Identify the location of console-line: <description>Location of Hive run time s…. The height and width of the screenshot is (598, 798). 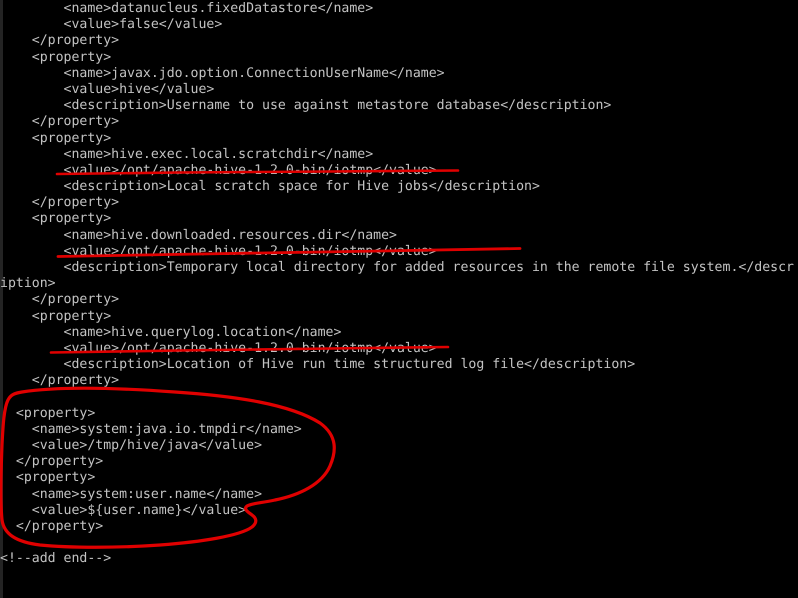
(318, 365).